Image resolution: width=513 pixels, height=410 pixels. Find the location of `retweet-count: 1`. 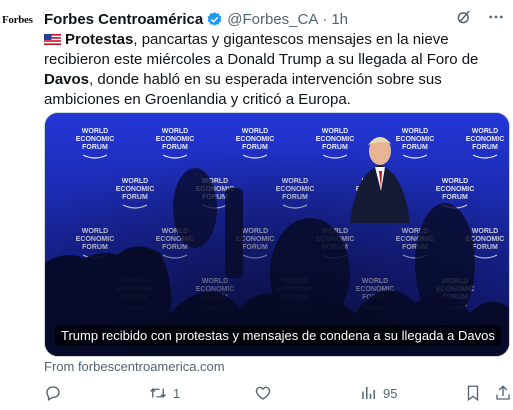

retweet-count: 1 is located at coordinates (177, 393).